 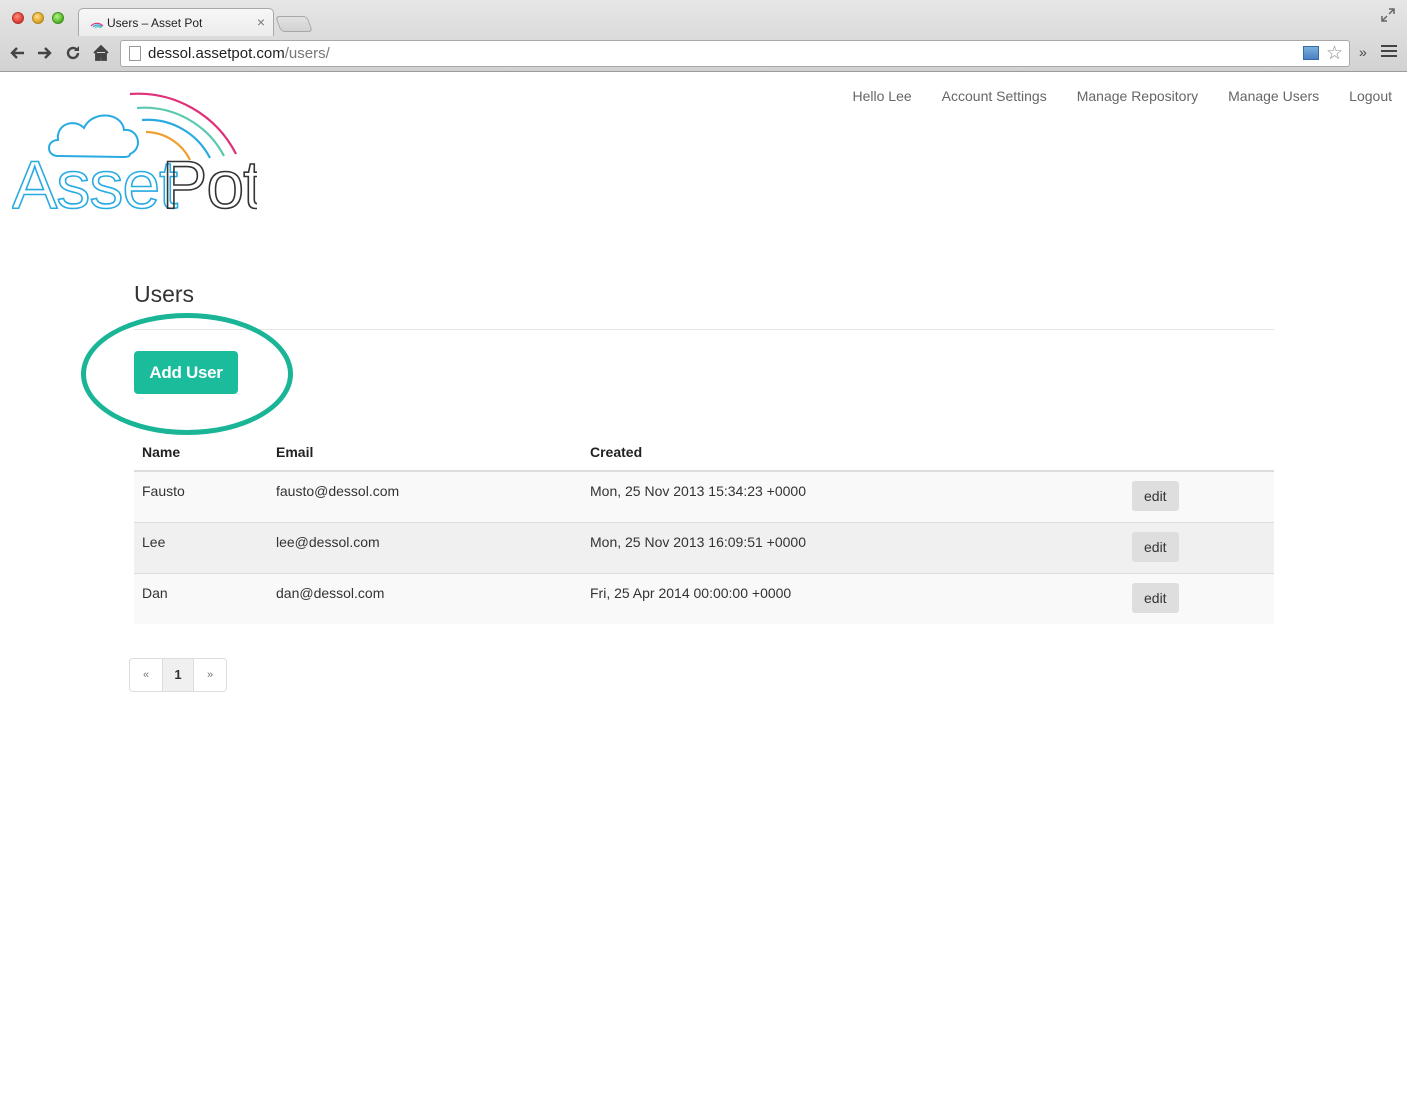 What do you see at coordinates (704, 329) in the screenshot?
I see `title-divider` at bounding box center [704, 329].